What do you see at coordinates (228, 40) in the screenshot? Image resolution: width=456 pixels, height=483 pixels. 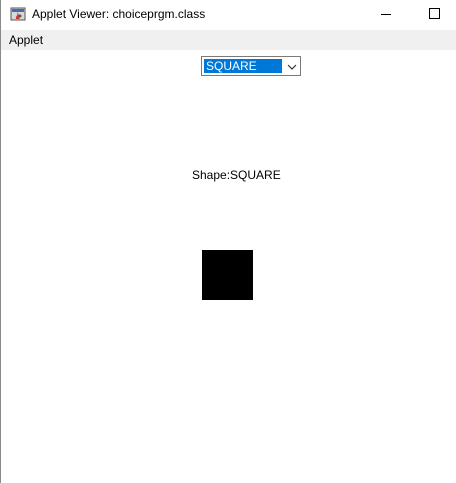 I see `menu-bar: Applet` at bounding box center [228, 40].